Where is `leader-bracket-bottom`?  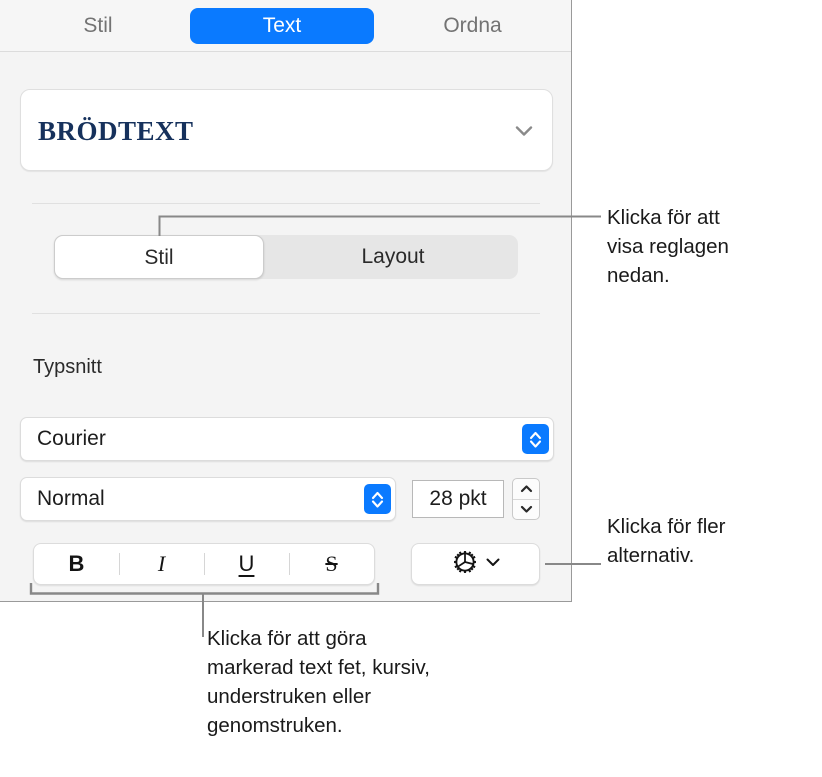 leader-bracket-bottom is located at coordinates (204, 589).